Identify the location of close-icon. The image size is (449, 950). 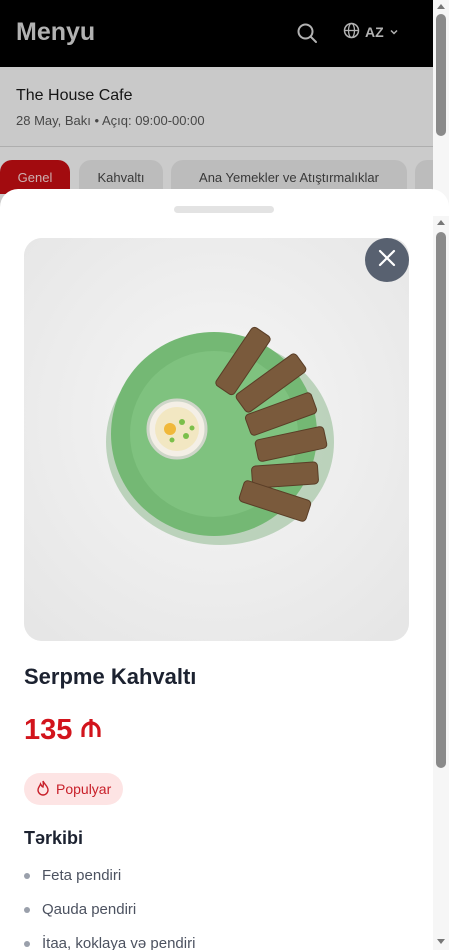
(387, 260).